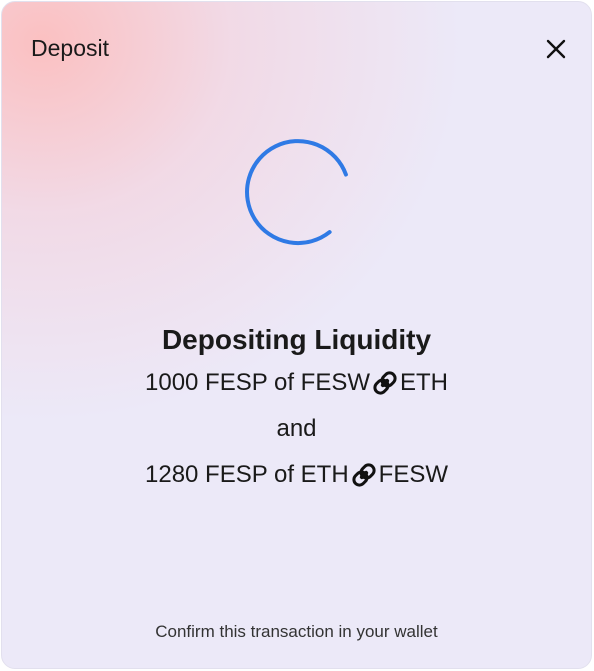  What do you see at coordinates (257, 382) in the screenshot?
I see `deposit-amount-1: 1000 FESP of FESW` at bounding box center [257, 382].